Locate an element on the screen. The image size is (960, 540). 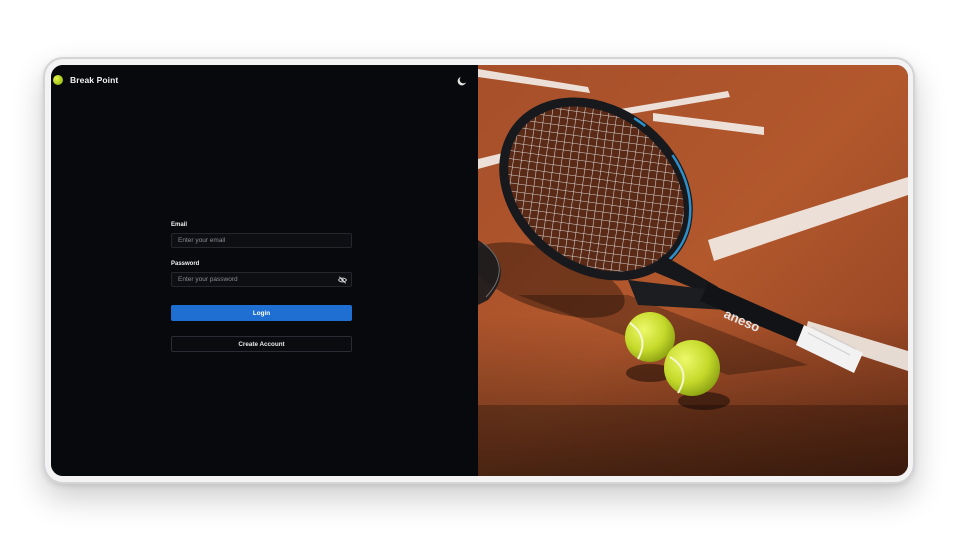
login-button: Login is located at coordinates (261, 313).